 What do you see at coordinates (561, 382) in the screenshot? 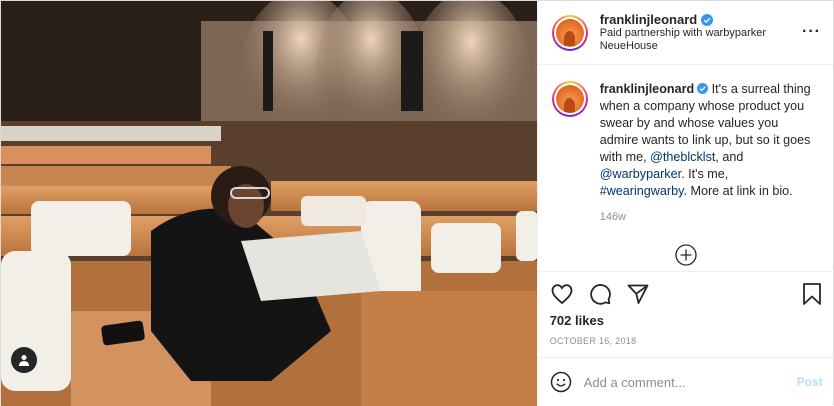
I see `emoji-icon` at bounding box center [561, 382].